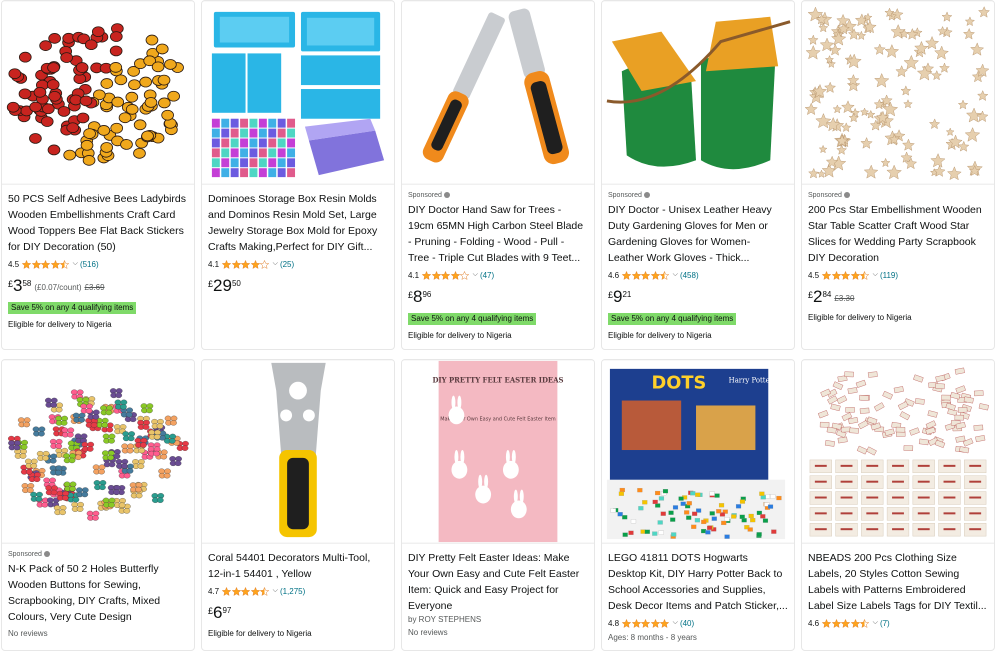 The image size is (999, 651). I want to click on product-image: DOTS Harry Potter, so click(698, 452).